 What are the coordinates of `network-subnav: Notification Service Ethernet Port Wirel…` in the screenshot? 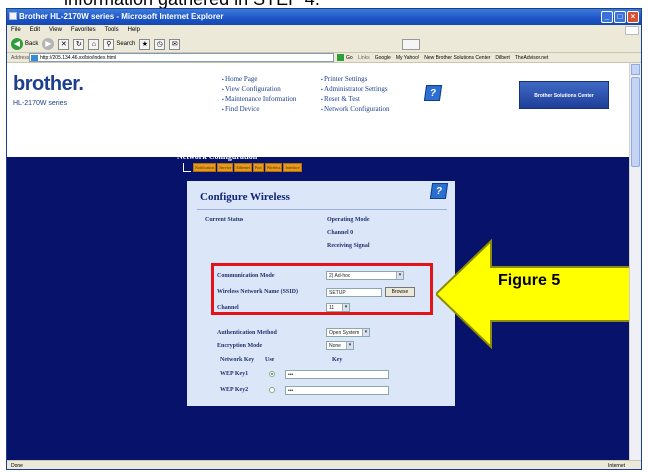 It's located at (242, 167).